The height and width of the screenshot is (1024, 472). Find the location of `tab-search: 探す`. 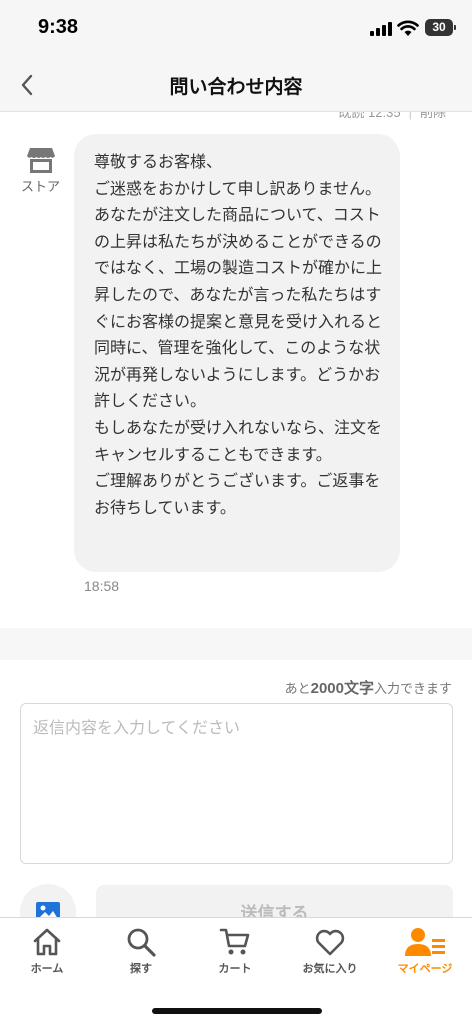

tab-search: 探す is located at coordinates (141, 956).